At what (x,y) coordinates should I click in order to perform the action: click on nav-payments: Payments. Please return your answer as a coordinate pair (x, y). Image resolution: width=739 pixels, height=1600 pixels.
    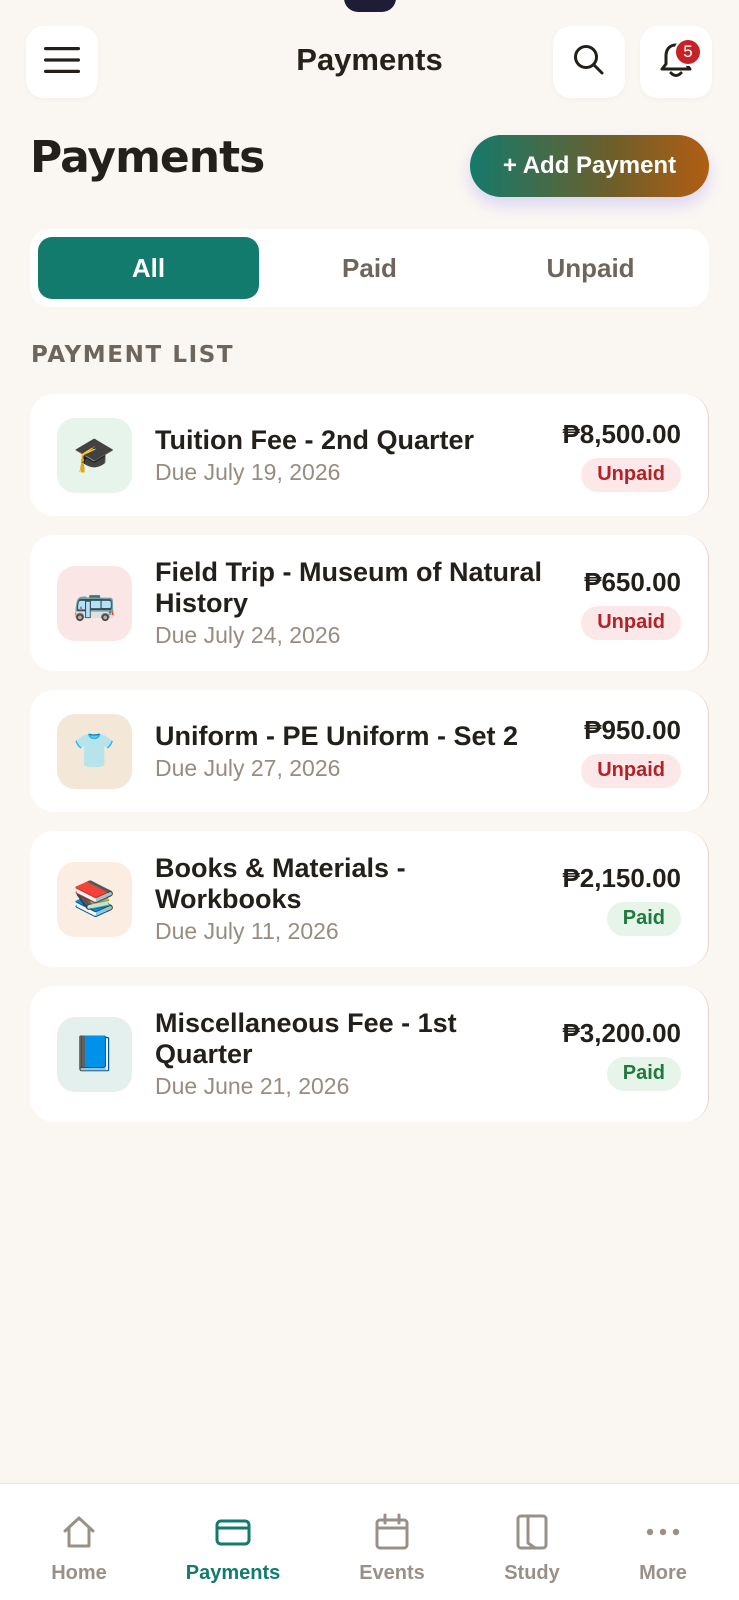
    Looking at the image, I should click on (233, 1542).